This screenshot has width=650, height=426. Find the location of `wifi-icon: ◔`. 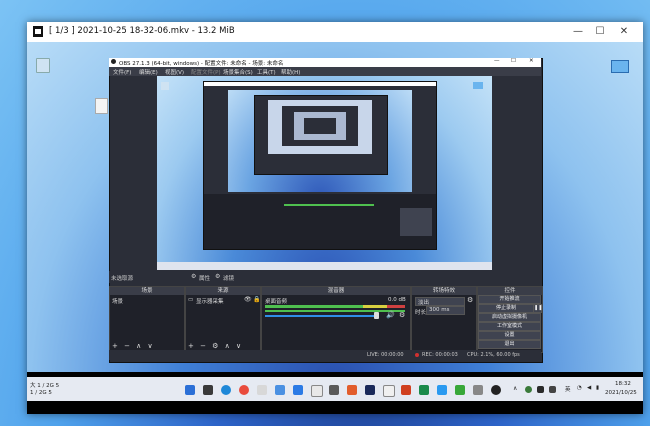

wifi-icon: ◔ is located at coordinates (579, 388).